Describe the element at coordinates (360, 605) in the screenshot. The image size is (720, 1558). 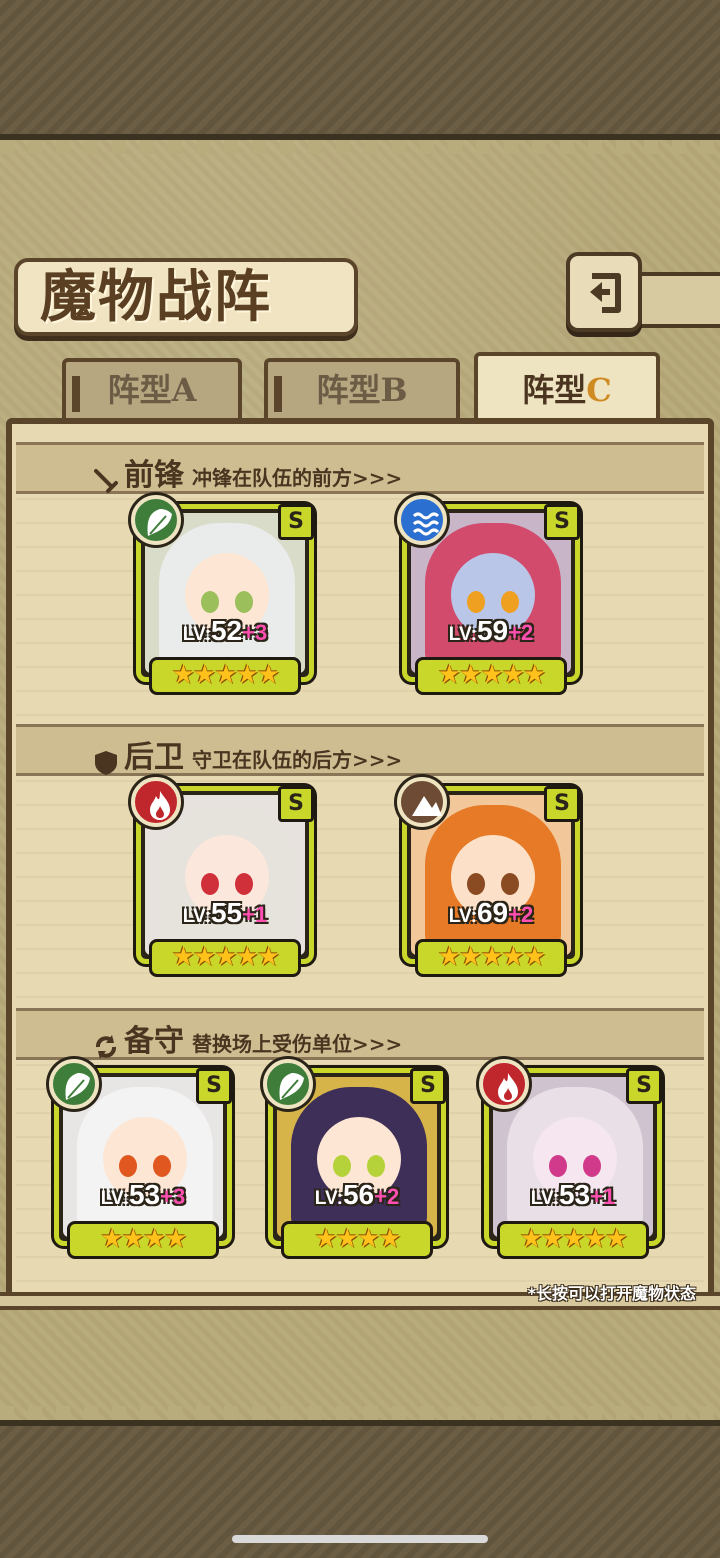
I see `vanguard-row` at that location.